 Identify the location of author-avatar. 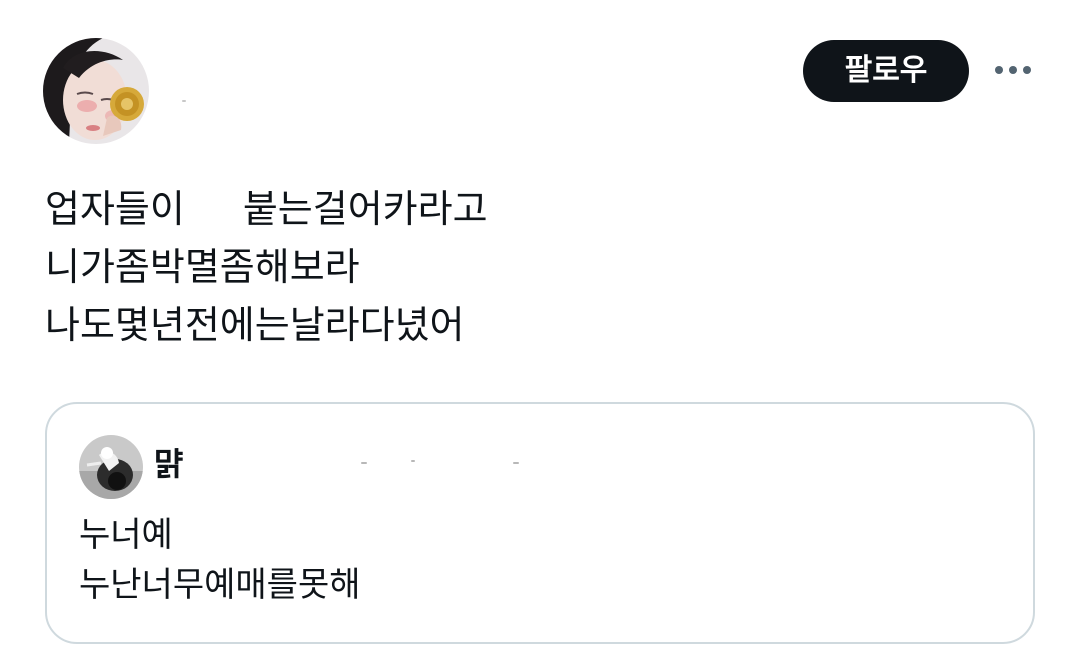
(96, 91).